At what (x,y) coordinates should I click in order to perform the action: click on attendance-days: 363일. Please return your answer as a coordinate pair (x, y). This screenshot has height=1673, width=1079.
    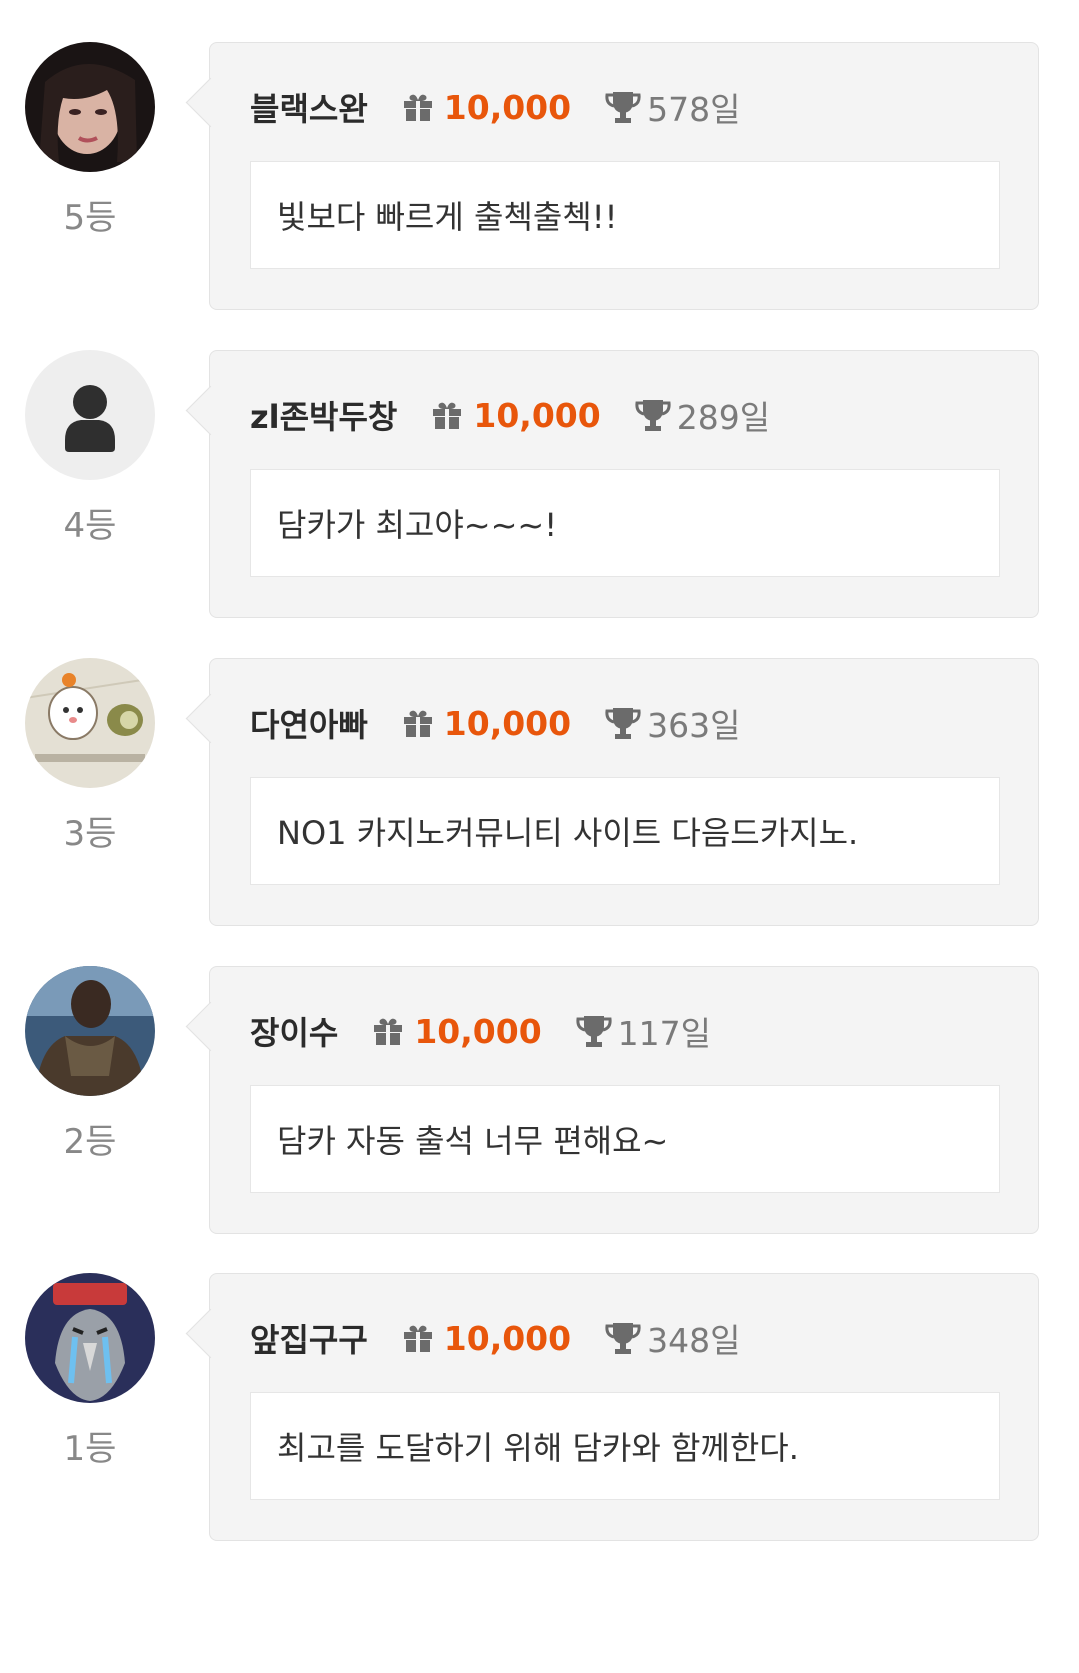
    Looking at the image, I should click on (694, 725).